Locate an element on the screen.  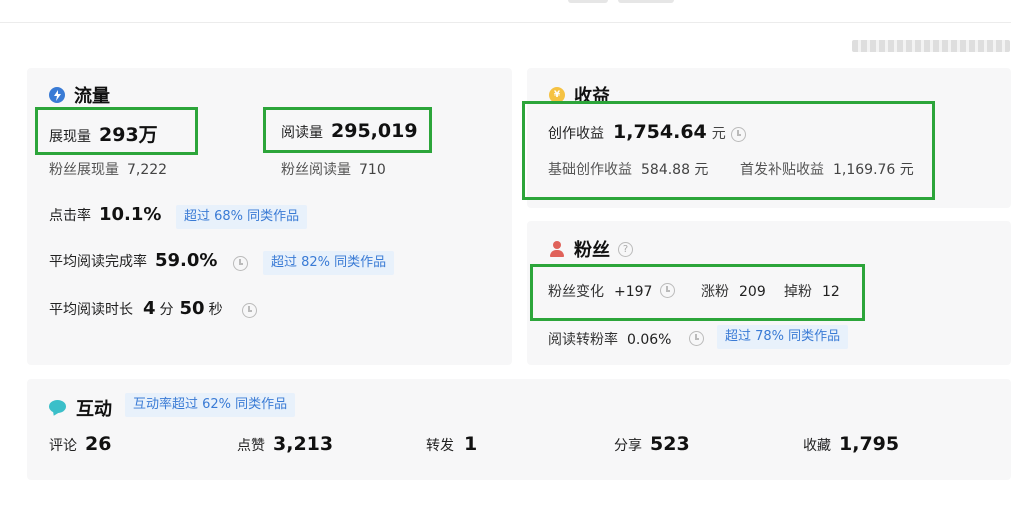
completion-value: 59.0% is located at coordinates (186, 260).